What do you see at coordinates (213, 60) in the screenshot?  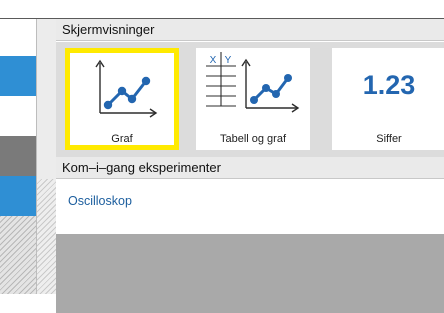 I see `table-x-label: X` at bounding box center [213, 60].